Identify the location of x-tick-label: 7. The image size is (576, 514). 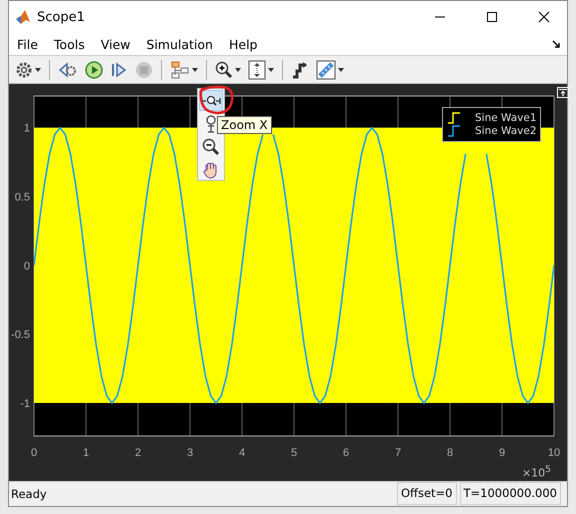
(398, 452).